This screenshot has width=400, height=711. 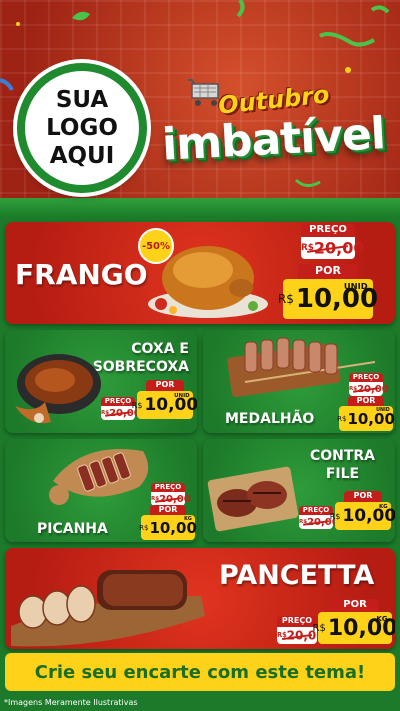 I want to click on call-to-action-text: Crie seu encarte com este tema!, so click(x=200, y=672).